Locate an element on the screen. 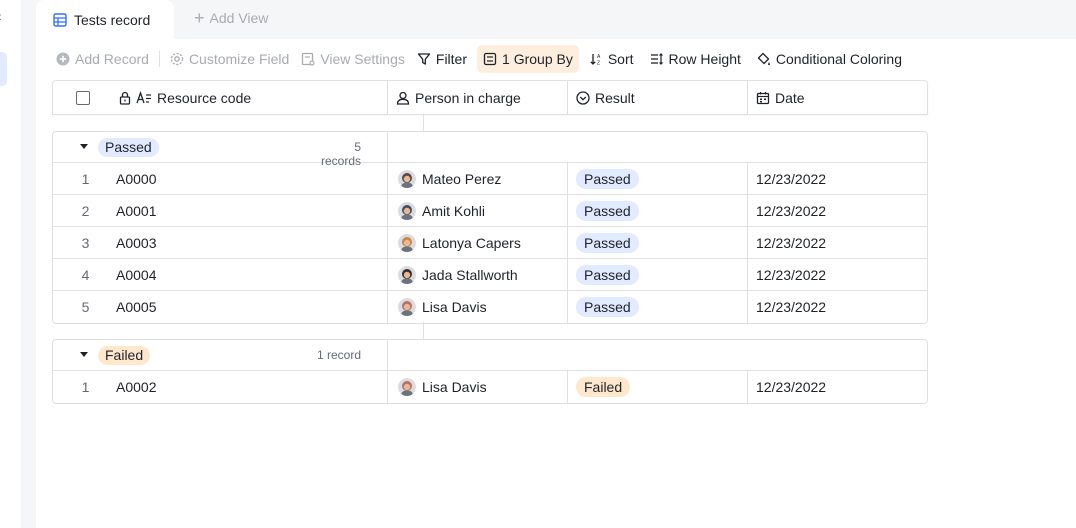 The height and width of the screenshot is (528, 1076). row-number: 3 is located at coordinates (85, 242).